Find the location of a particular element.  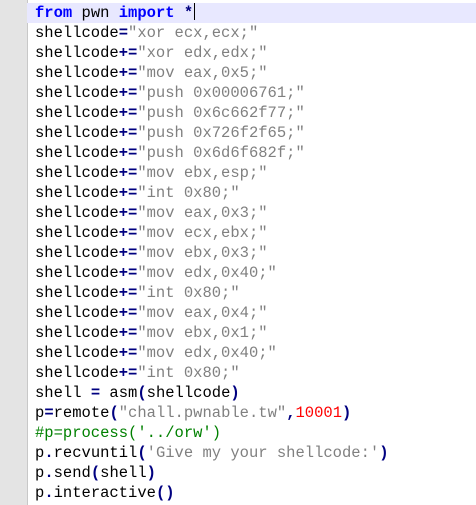

code-line: shellcode+="mov ebx,0x1;" is located at coordinates (255, 333).